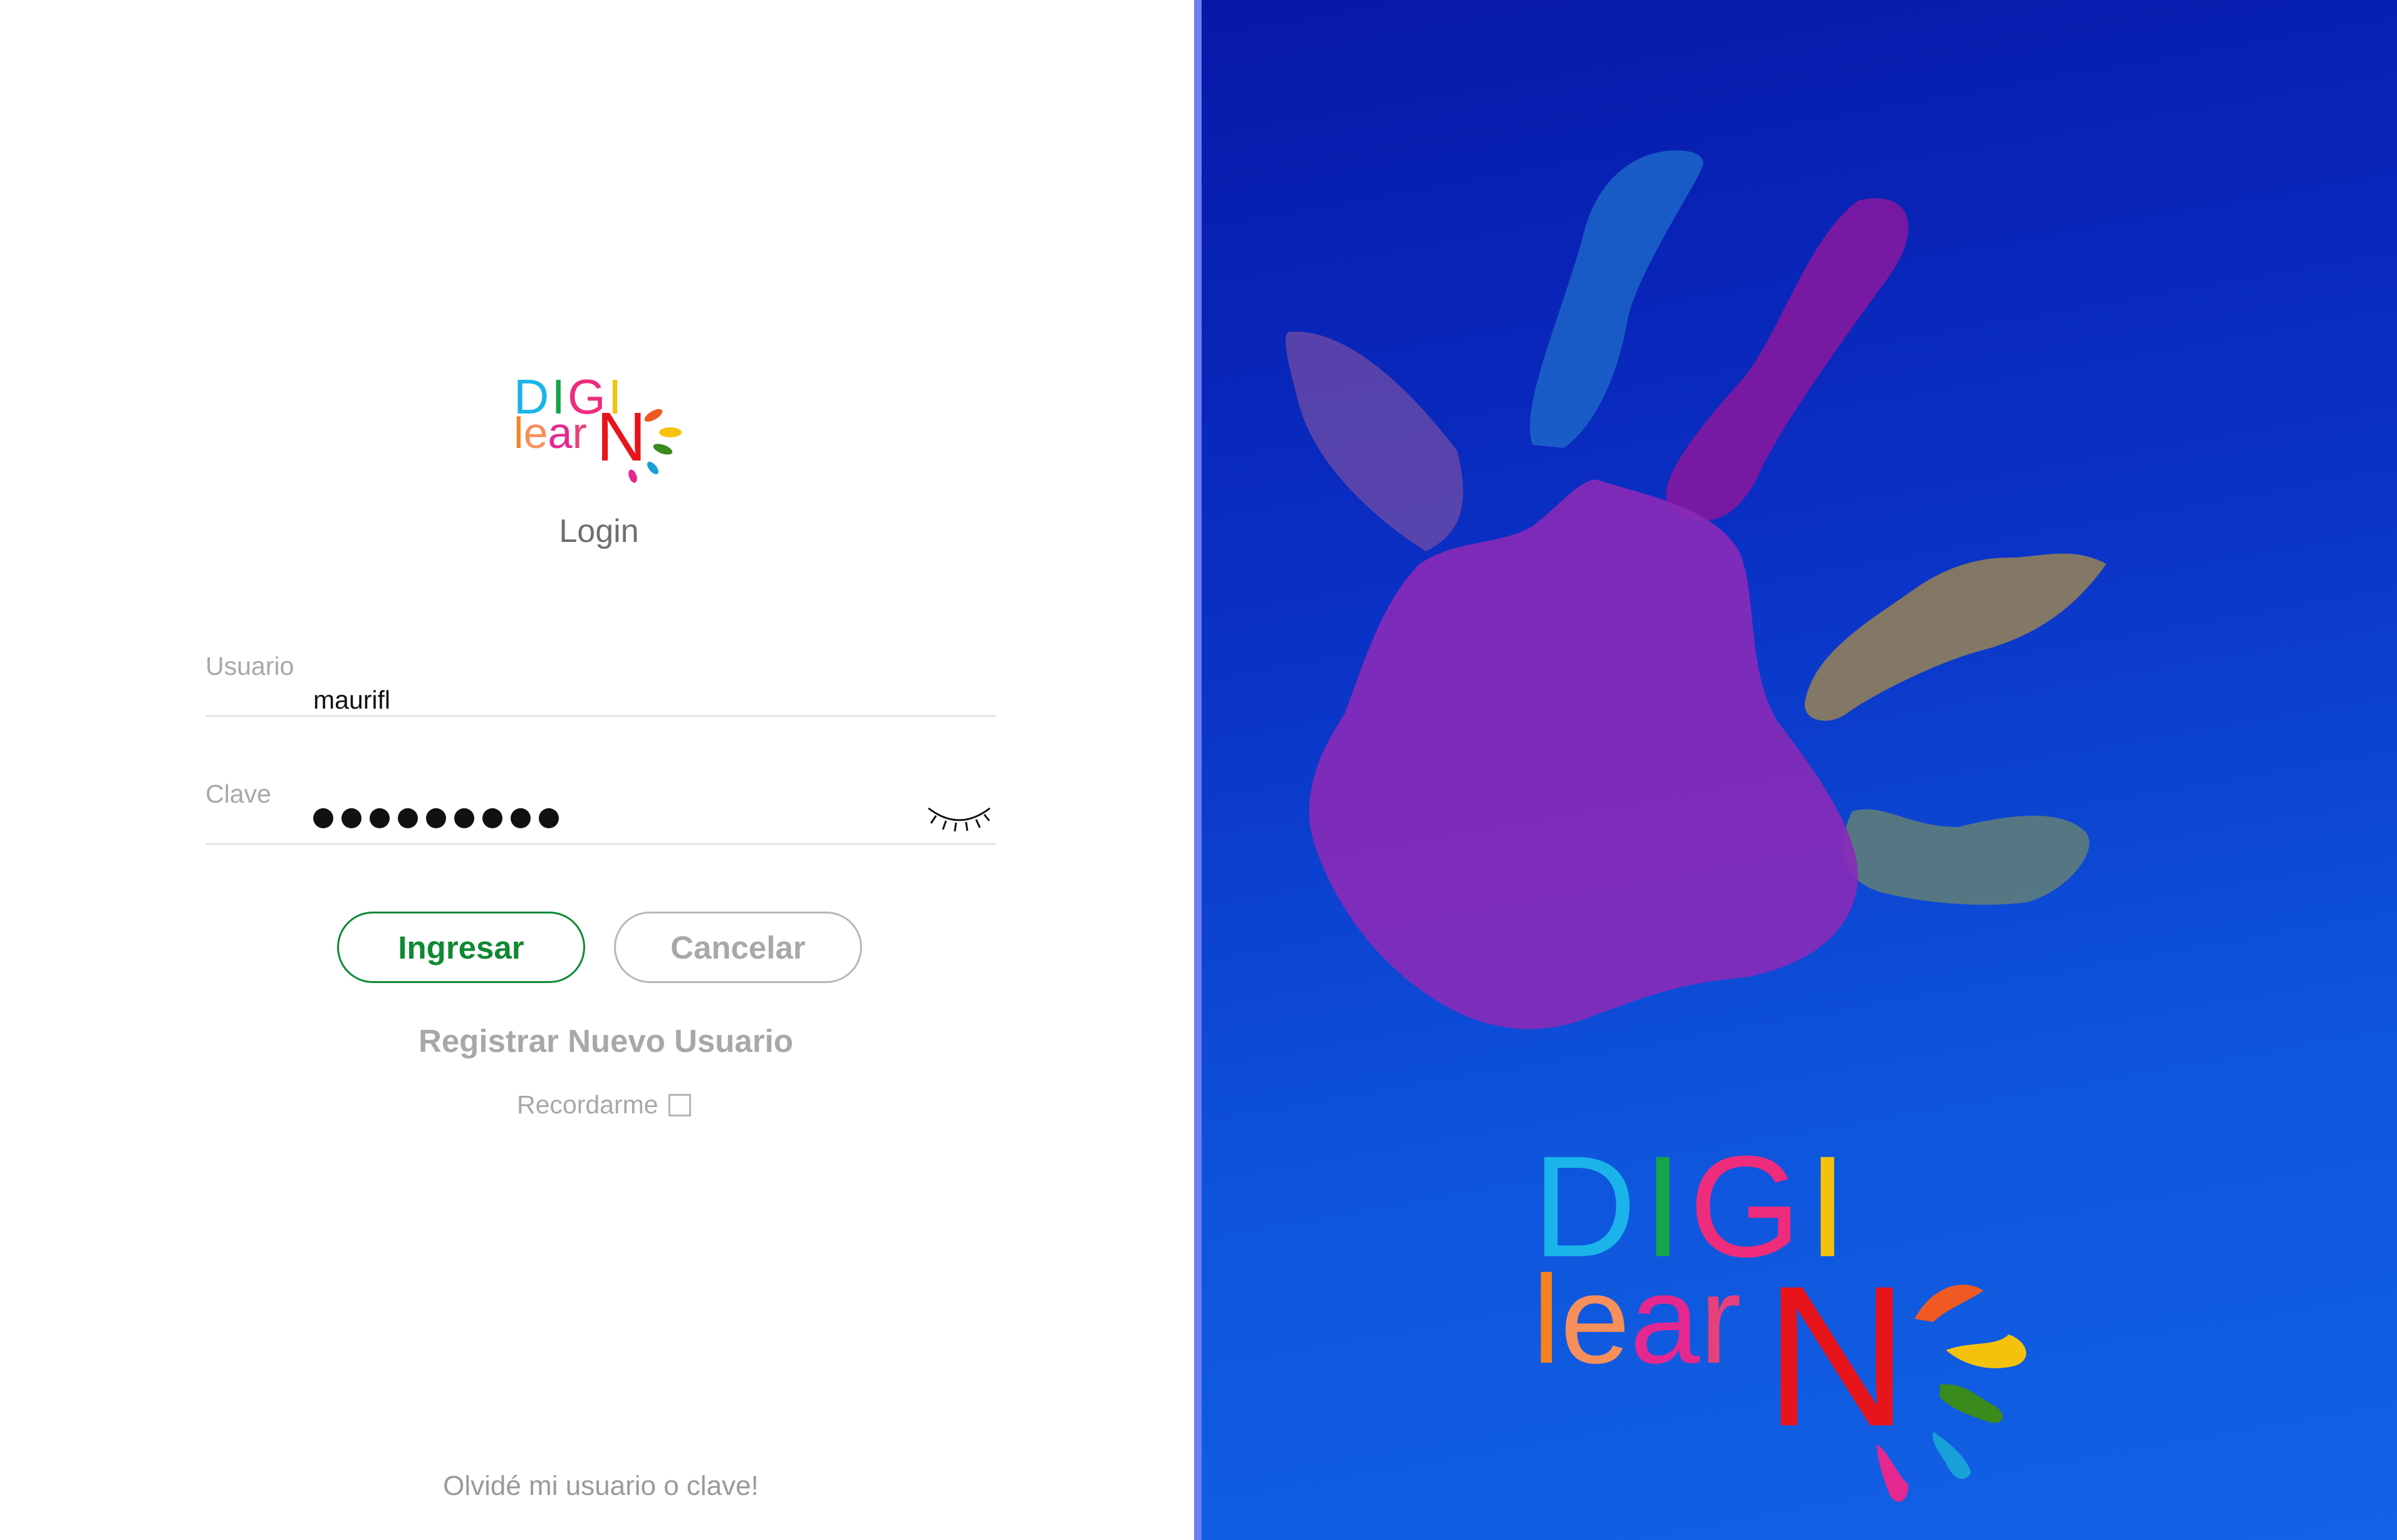 Image resolution: width=2397 pixels, height=1540 pixels. What do you see at coordinates (249, 666) in the screenshot?
I see `username-label: Usuario` at bounding box center [249, 666].